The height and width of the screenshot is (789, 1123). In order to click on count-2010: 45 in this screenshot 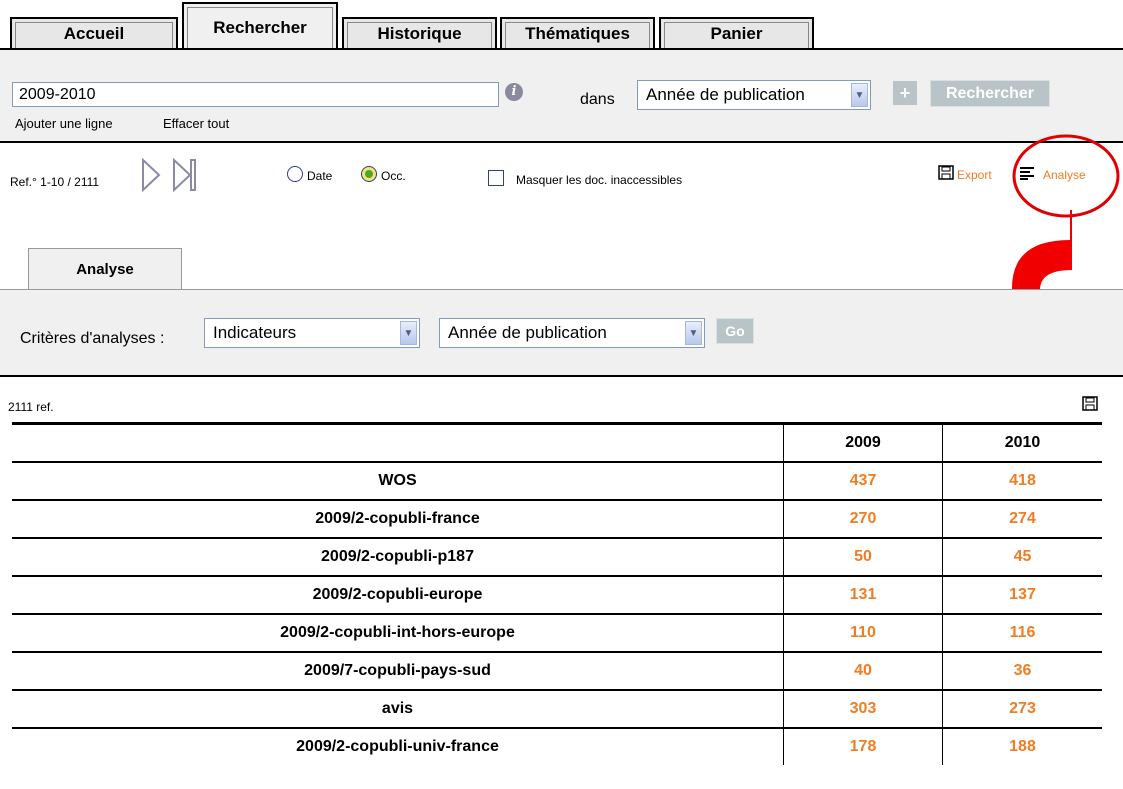, I will do `click(1022, 556)`.